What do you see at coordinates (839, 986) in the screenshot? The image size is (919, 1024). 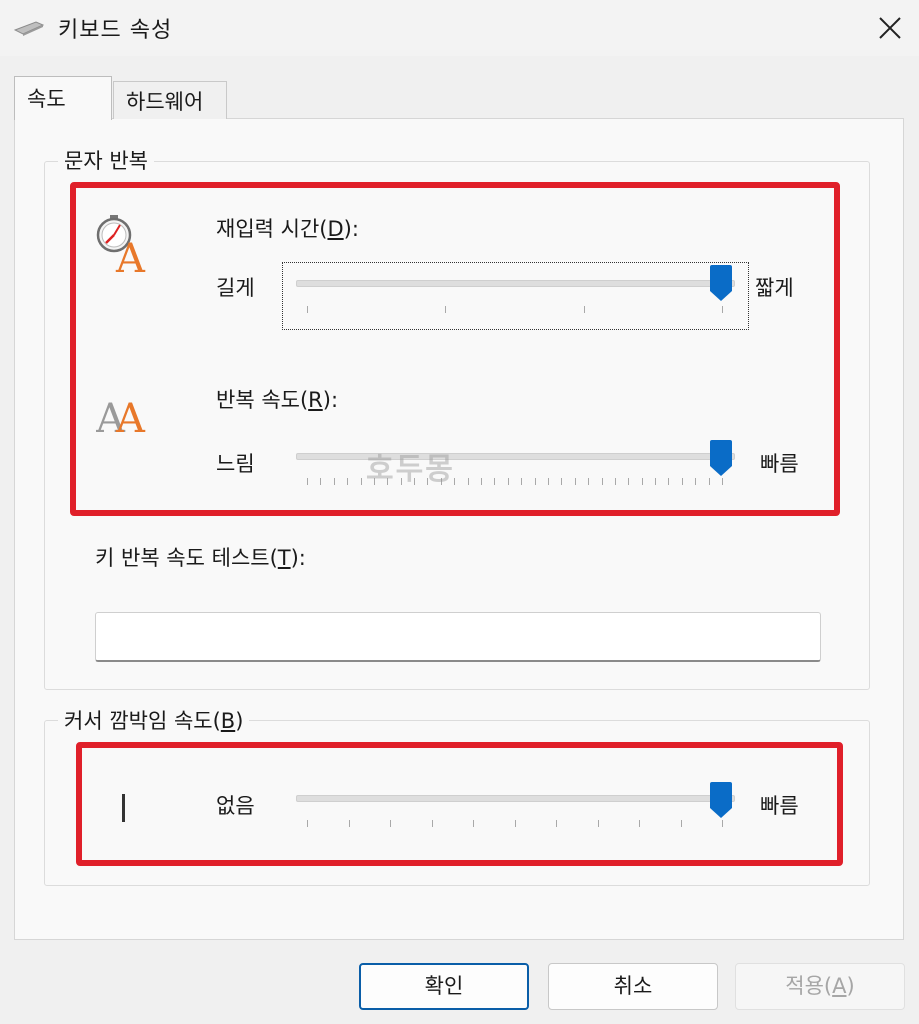 I see `apply-mnemonic: A` at bounding box center [839, 986].